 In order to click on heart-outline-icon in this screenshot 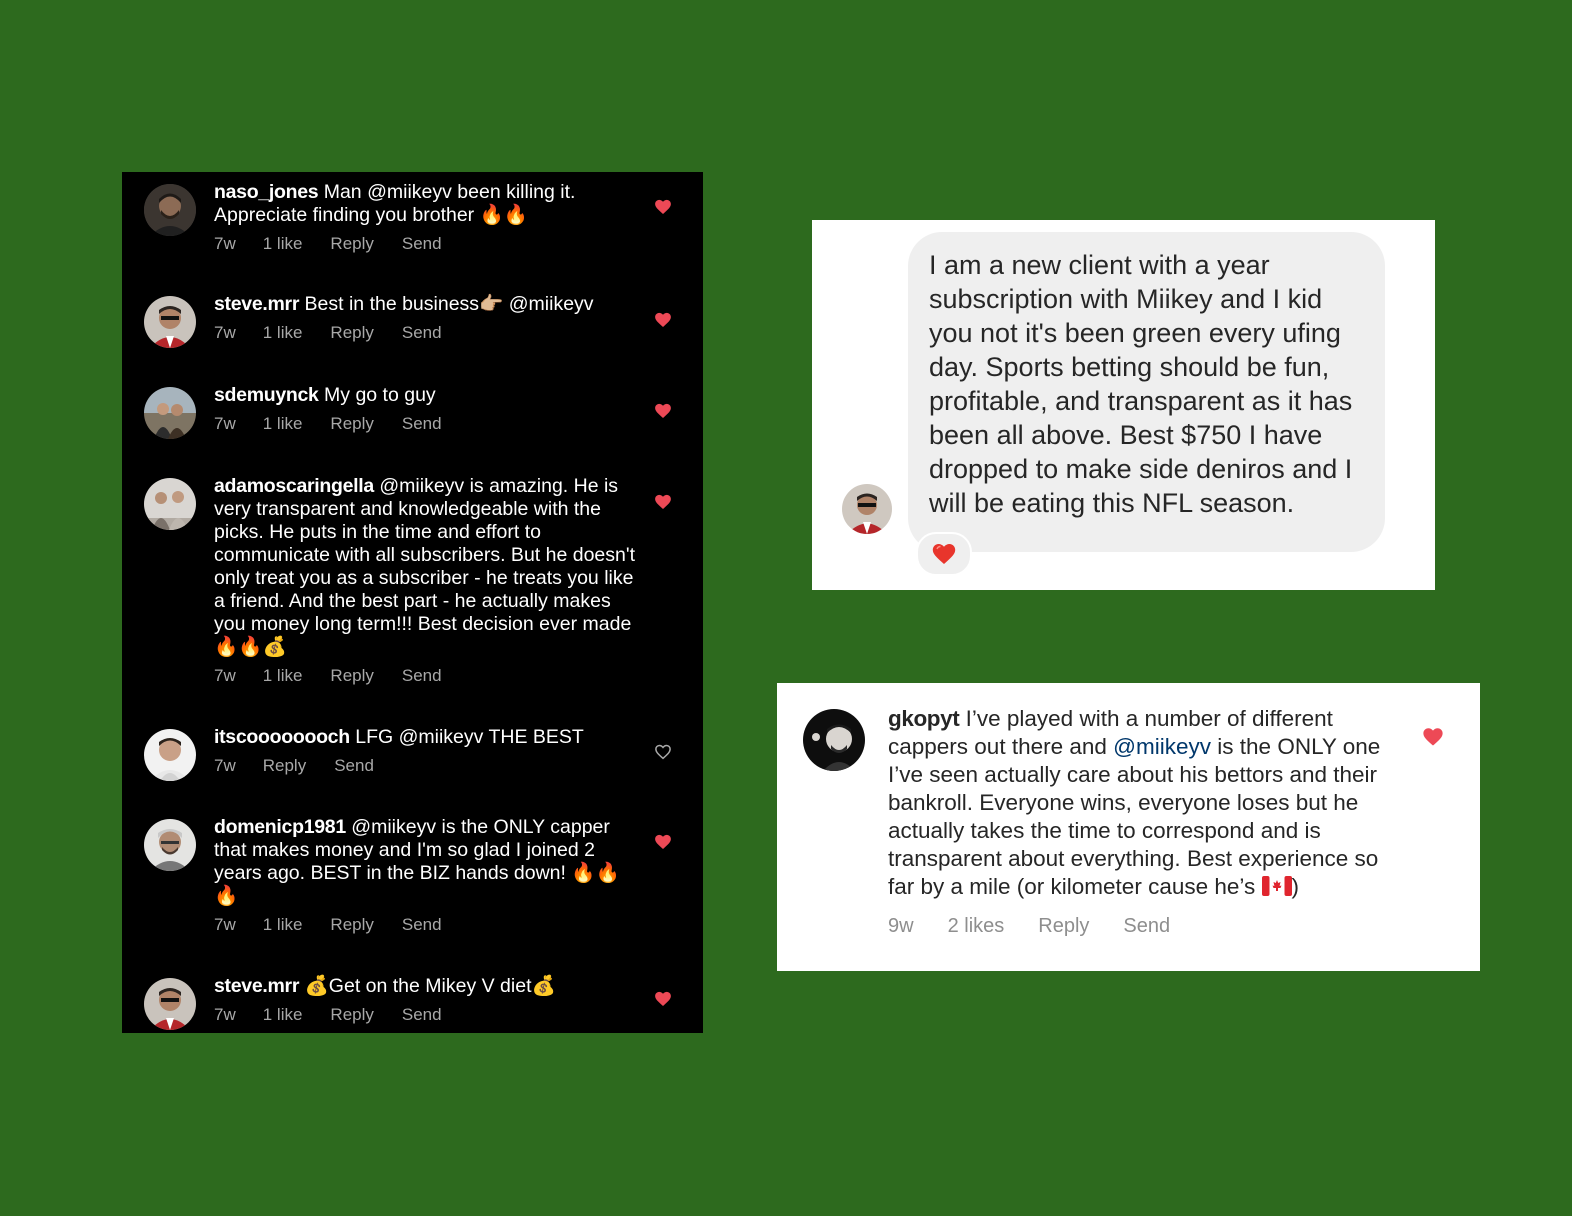, I will do `click(663, 752)`.